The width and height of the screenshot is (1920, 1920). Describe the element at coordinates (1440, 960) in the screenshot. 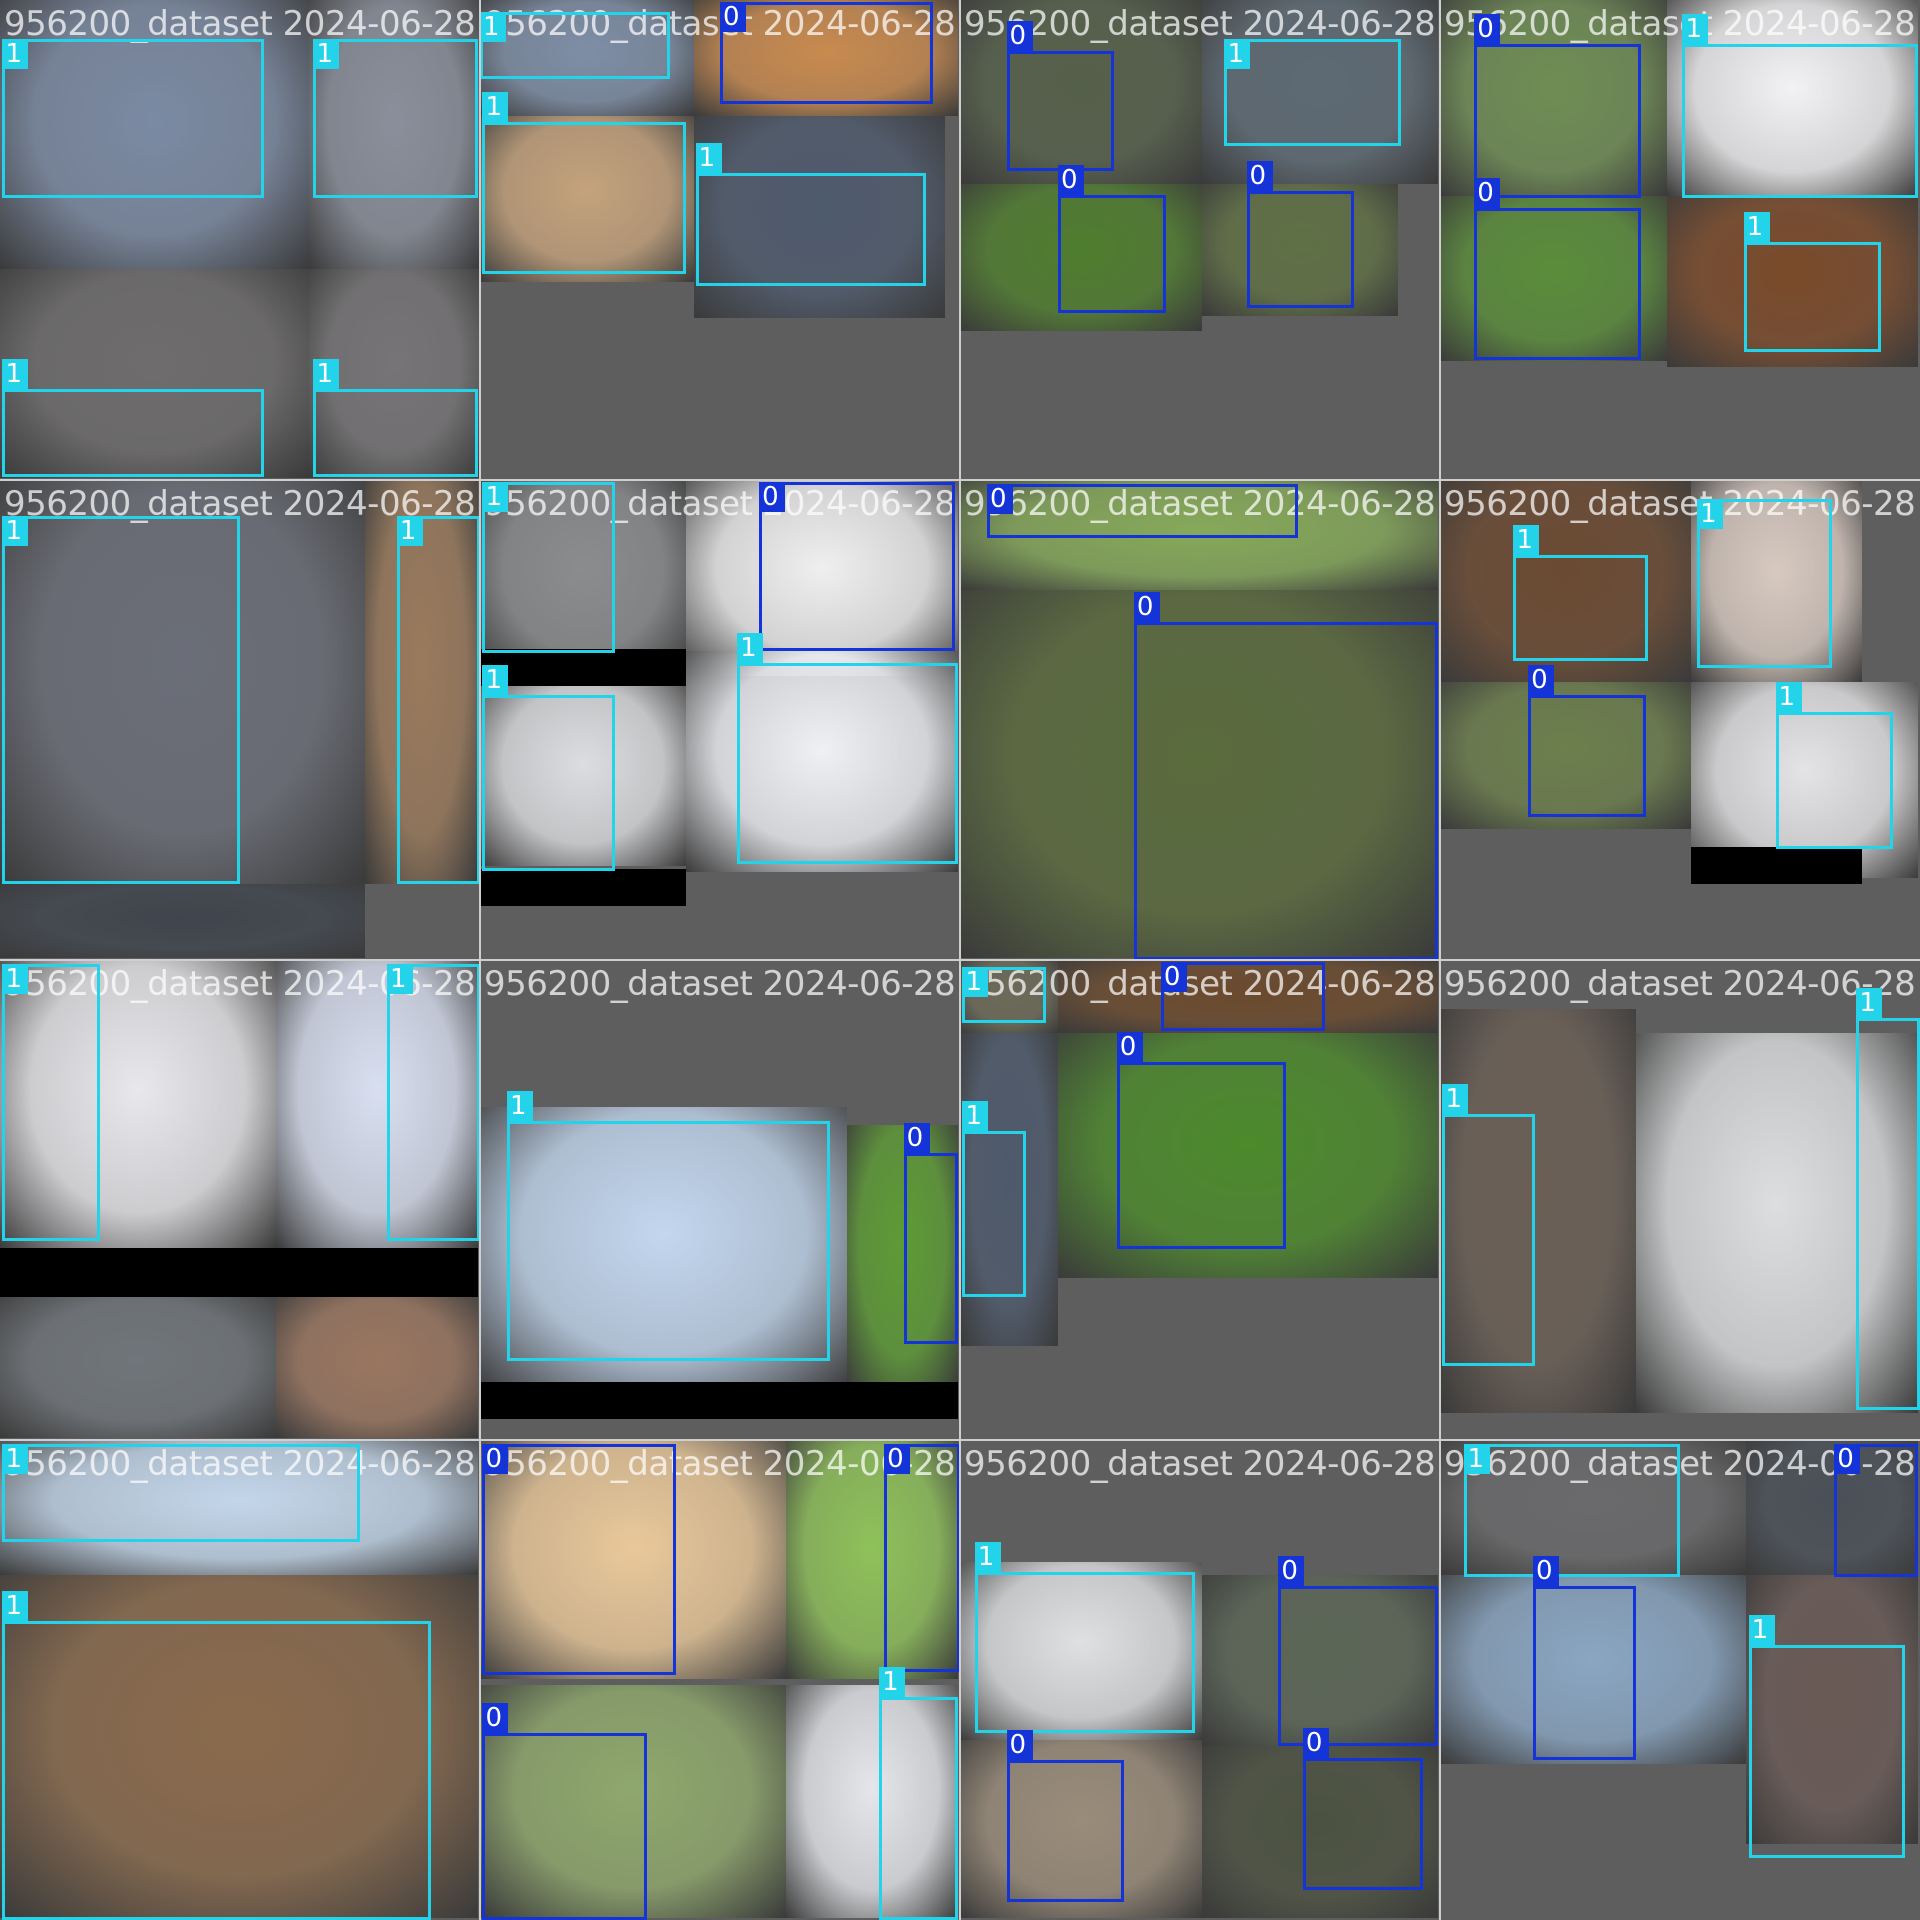

I see `tile-divider` at that location.